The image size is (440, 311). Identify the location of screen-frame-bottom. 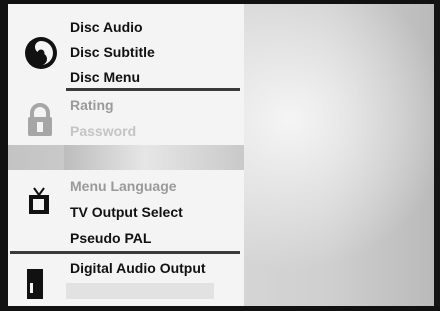
(220, 308).